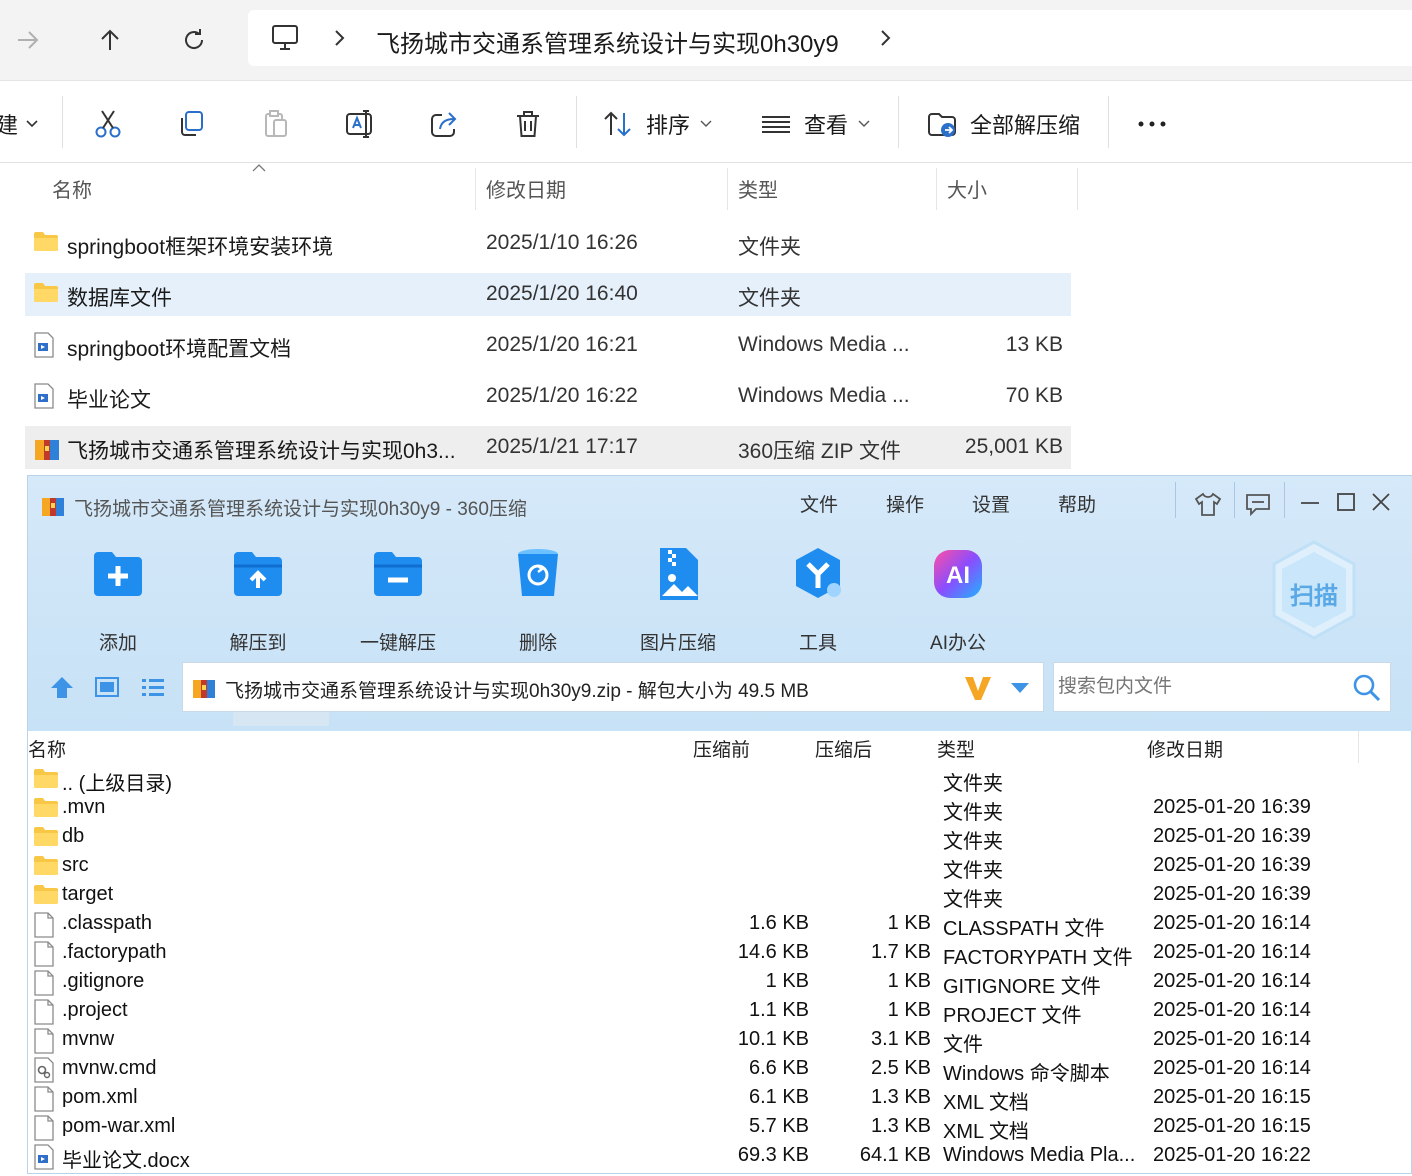 Image resolution: width=1412 pixels, height=1176 pixels. Describe the element at coordinates (758, 188) in the screenshot. I see `column-type: 类型` at that location.